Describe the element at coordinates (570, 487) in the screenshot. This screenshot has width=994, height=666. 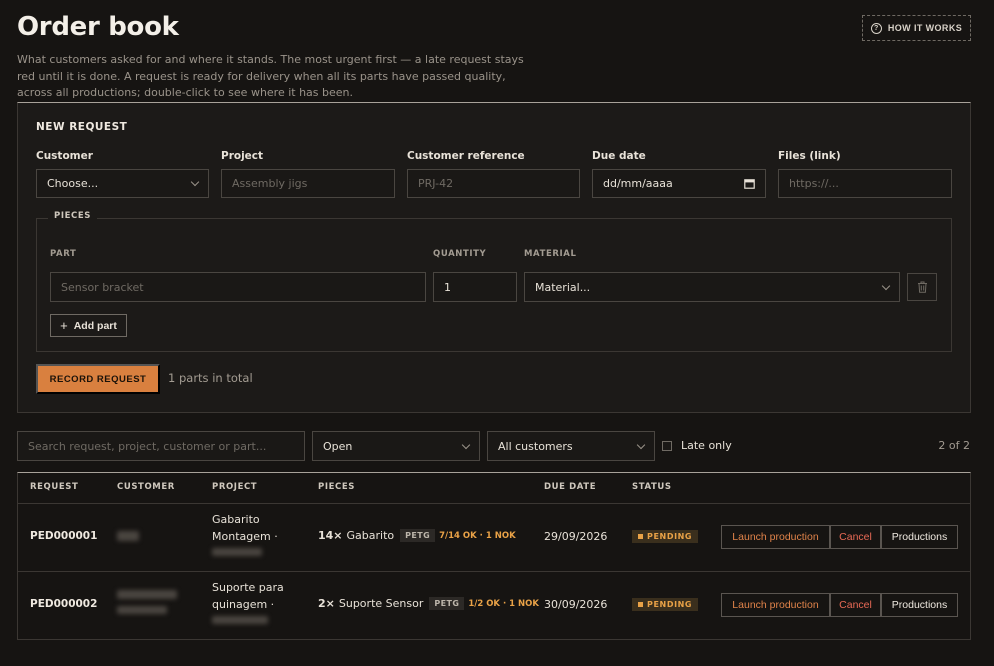
I see `header-due-date: DUE DATE` at that location.